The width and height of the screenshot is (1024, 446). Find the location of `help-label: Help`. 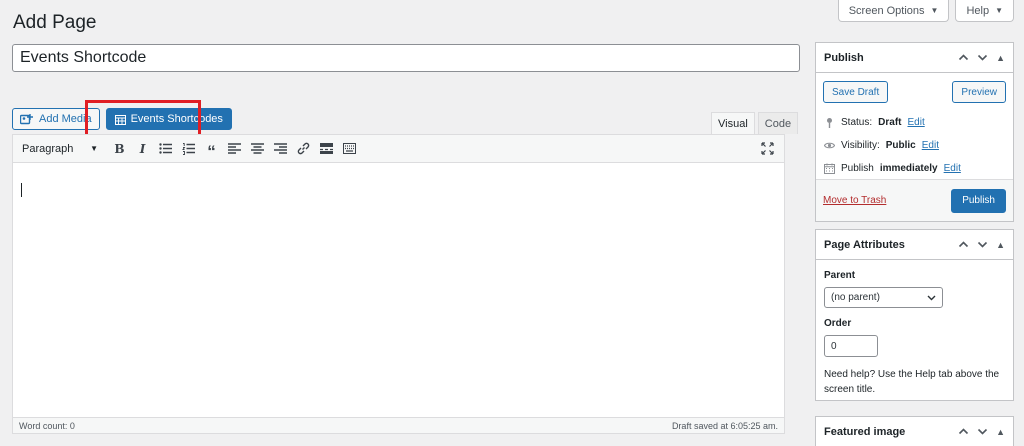

help-label: Help is located at coordinates (978, 10).